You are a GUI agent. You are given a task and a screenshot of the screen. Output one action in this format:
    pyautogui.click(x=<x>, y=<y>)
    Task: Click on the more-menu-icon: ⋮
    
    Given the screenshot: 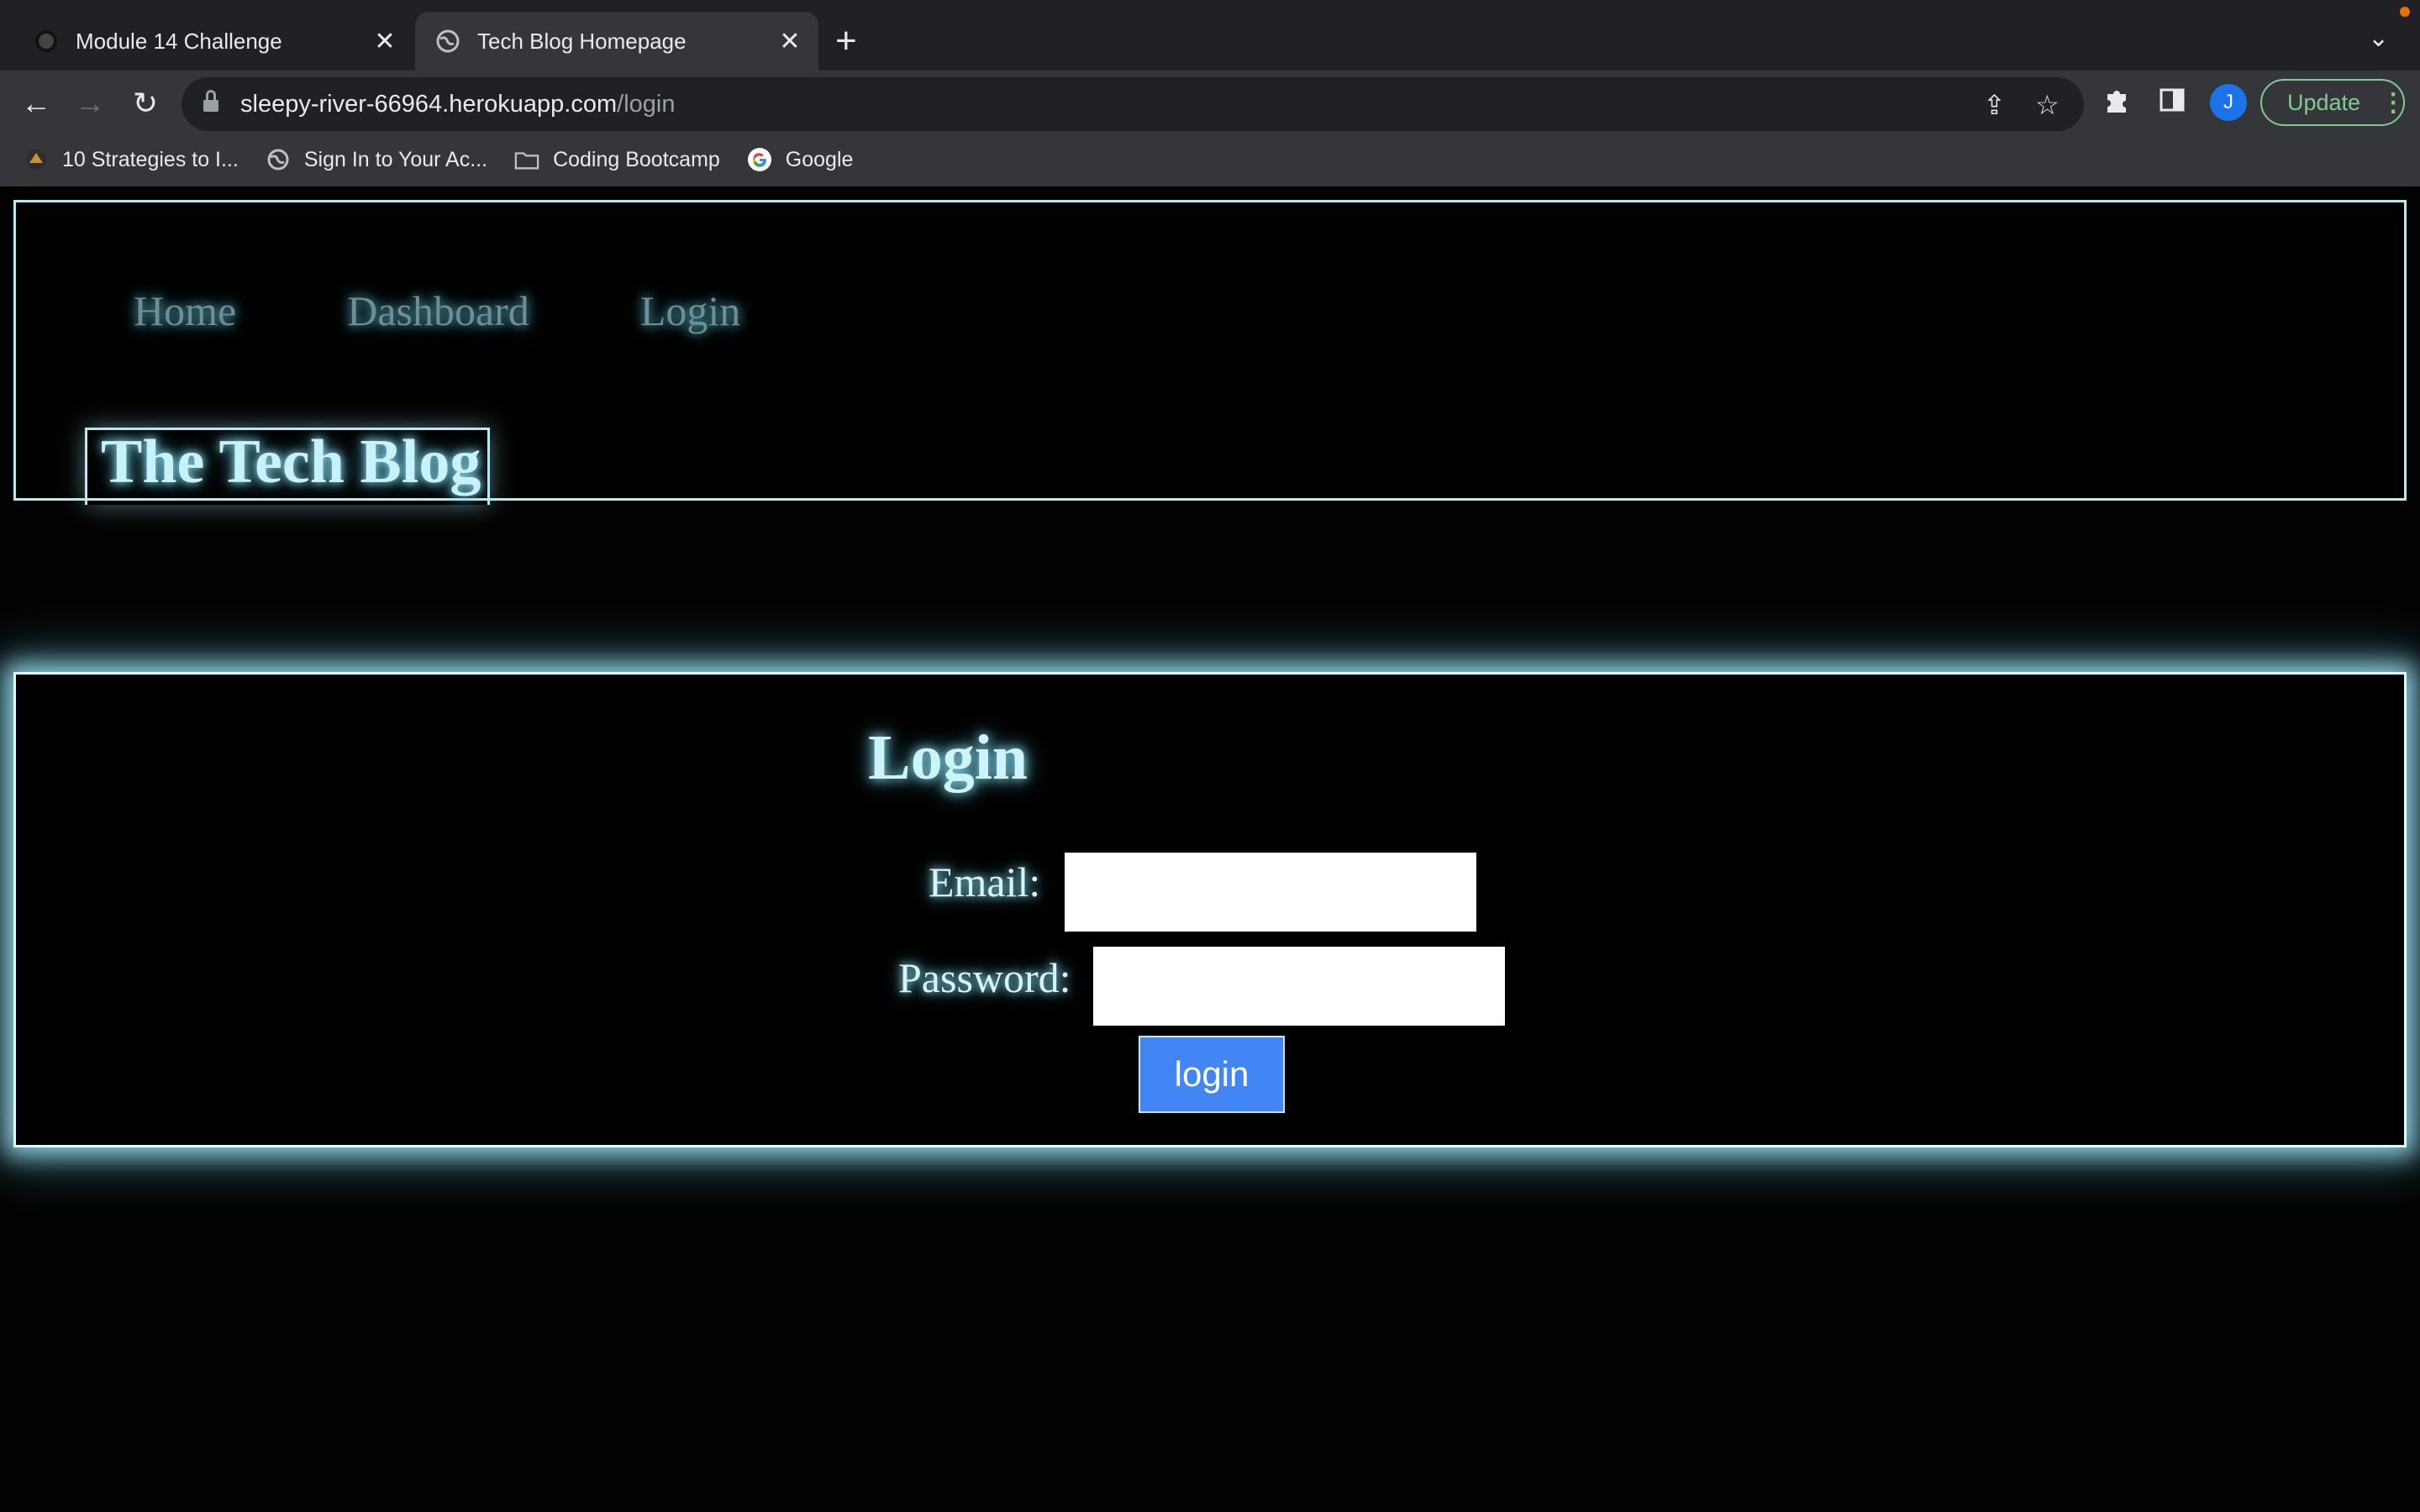 What is the action you would take?
    pyautogui.click(x=2393, y=103)
    